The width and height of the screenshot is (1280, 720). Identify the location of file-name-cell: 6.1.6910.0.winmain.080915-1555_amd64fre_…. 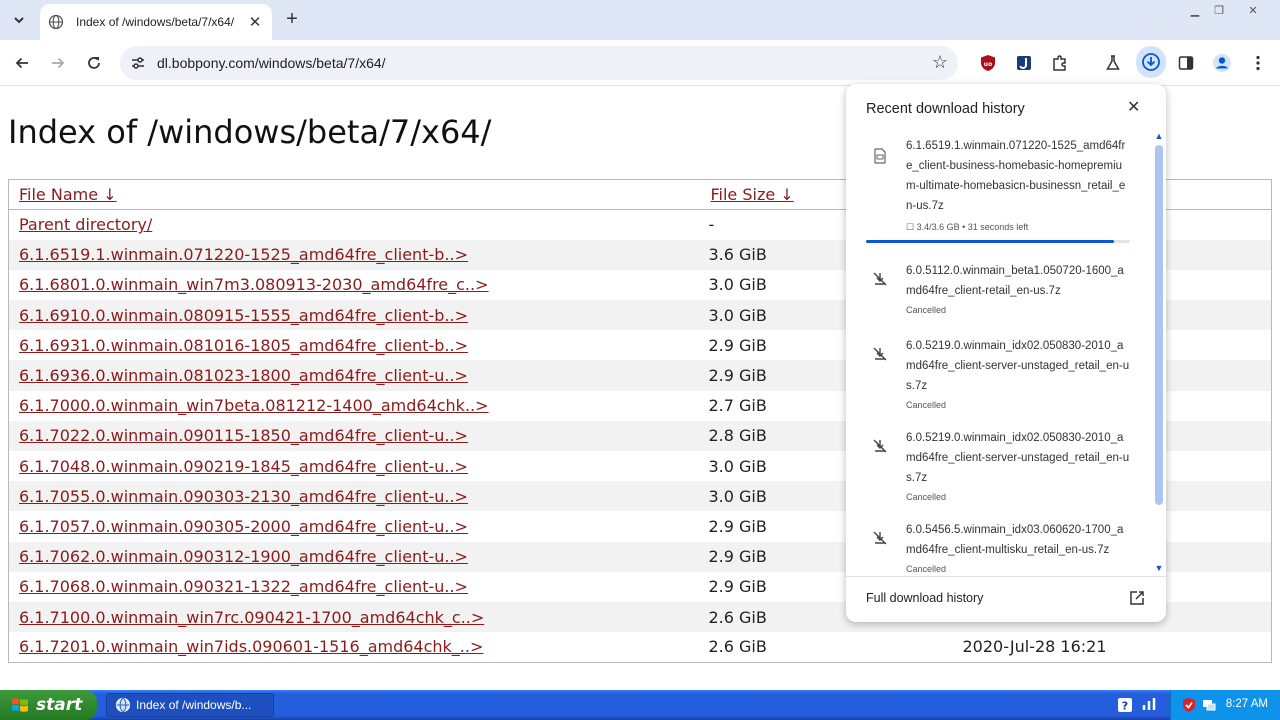
(354, 315).